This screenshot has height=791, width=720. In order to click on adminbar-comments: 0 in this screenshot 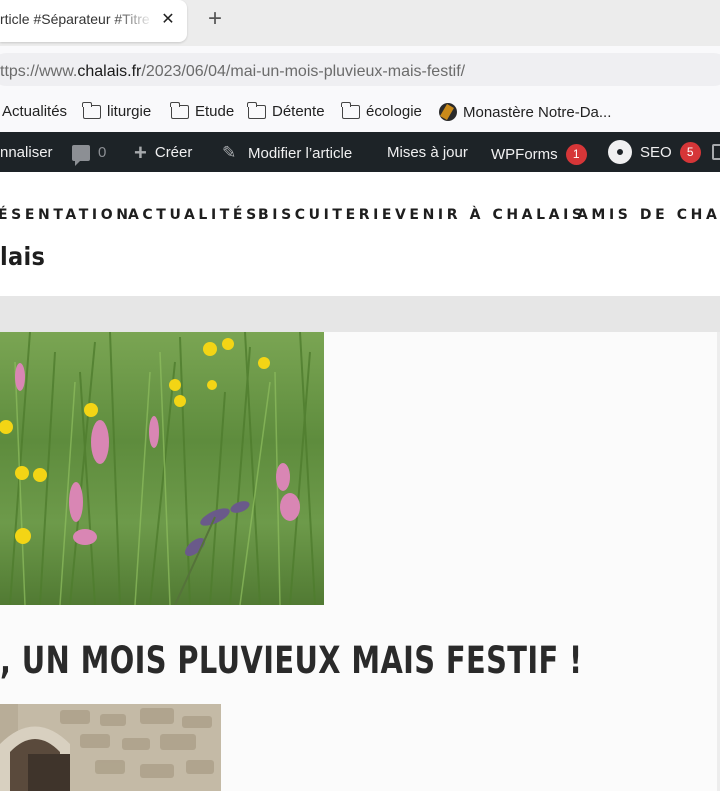, I will do `click(89, 155)`.